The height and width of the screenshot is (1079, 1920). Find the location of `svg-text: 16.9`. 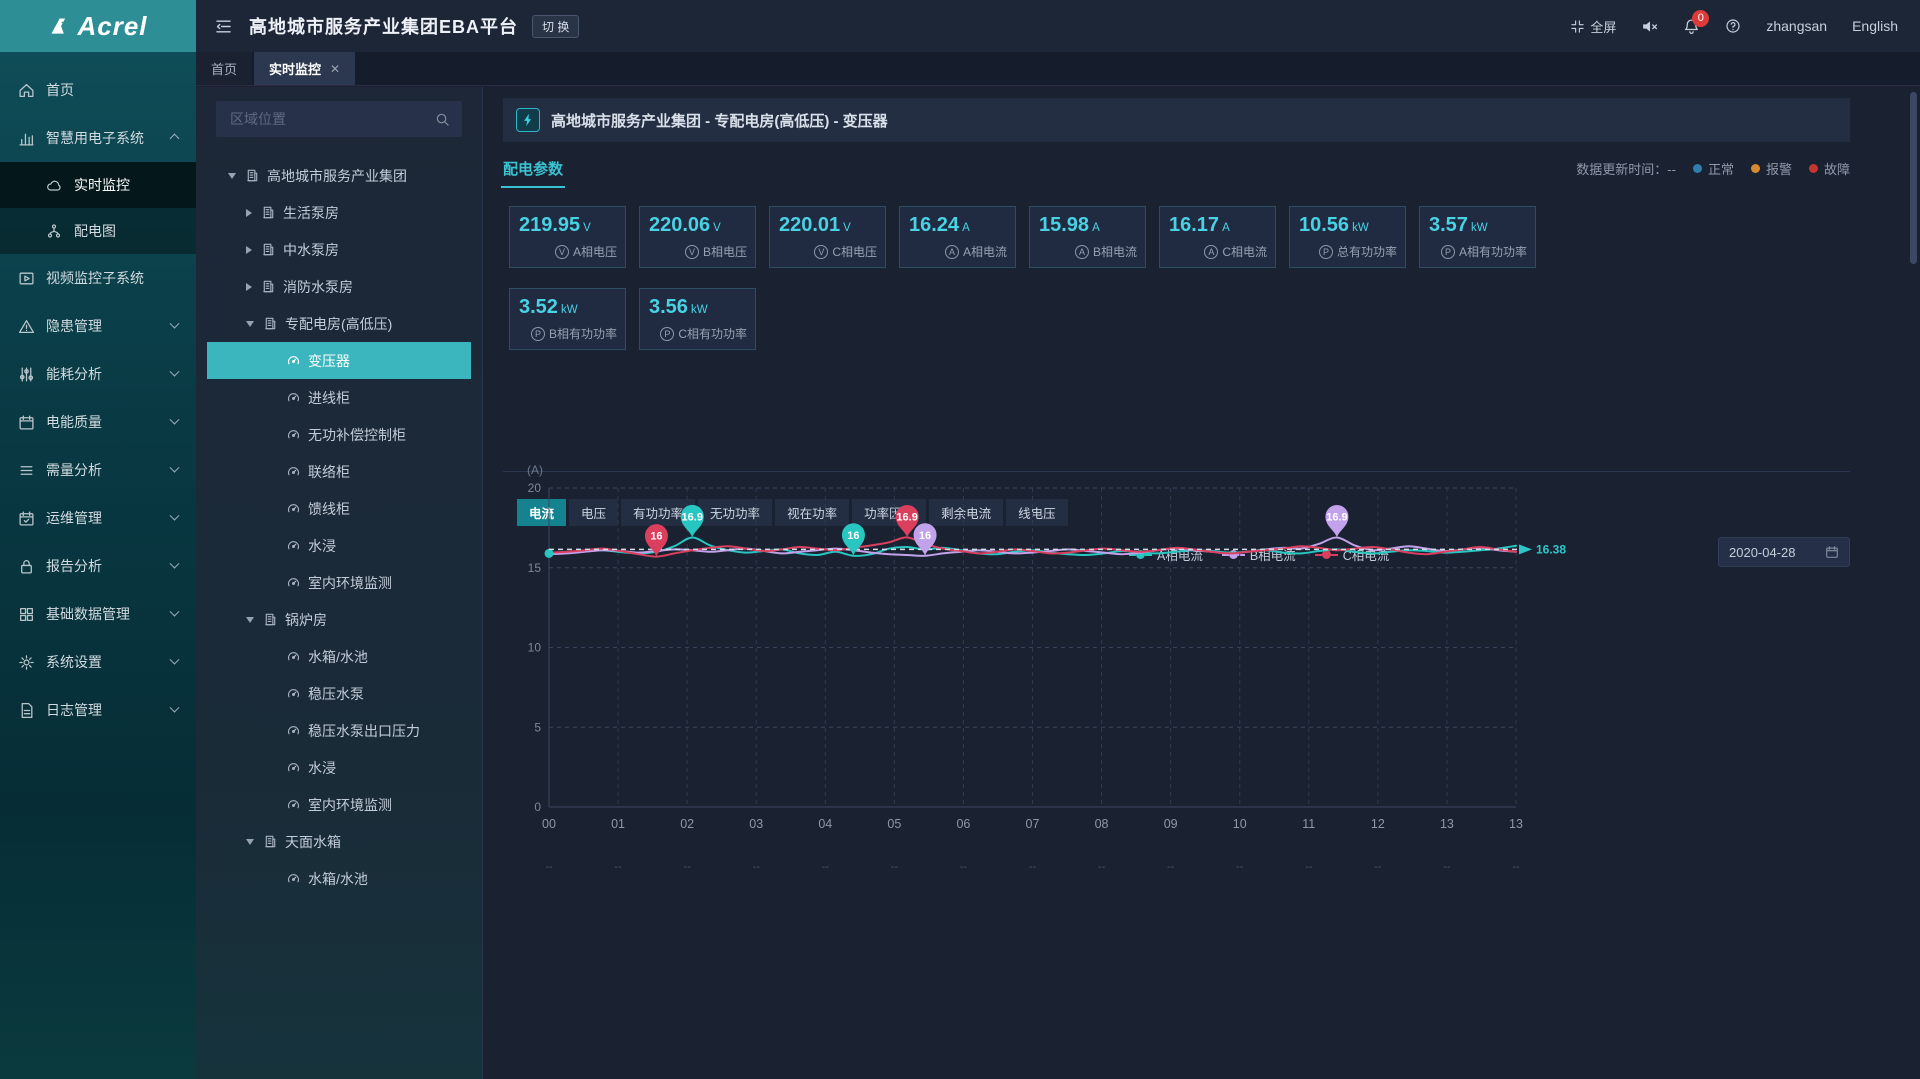

svg-text: 16.9 is located at coordinates (1336, 517).